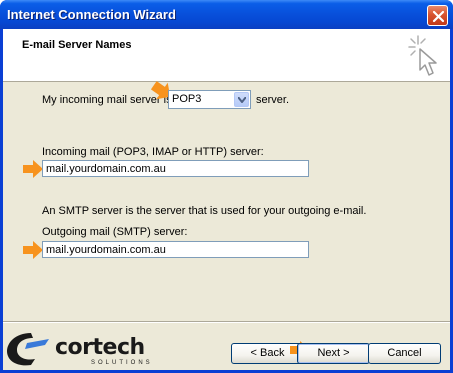  Describe the element at coordinates (209, 99) in the screenshot. I see `incoming-server-type-select: POP3` at that location.